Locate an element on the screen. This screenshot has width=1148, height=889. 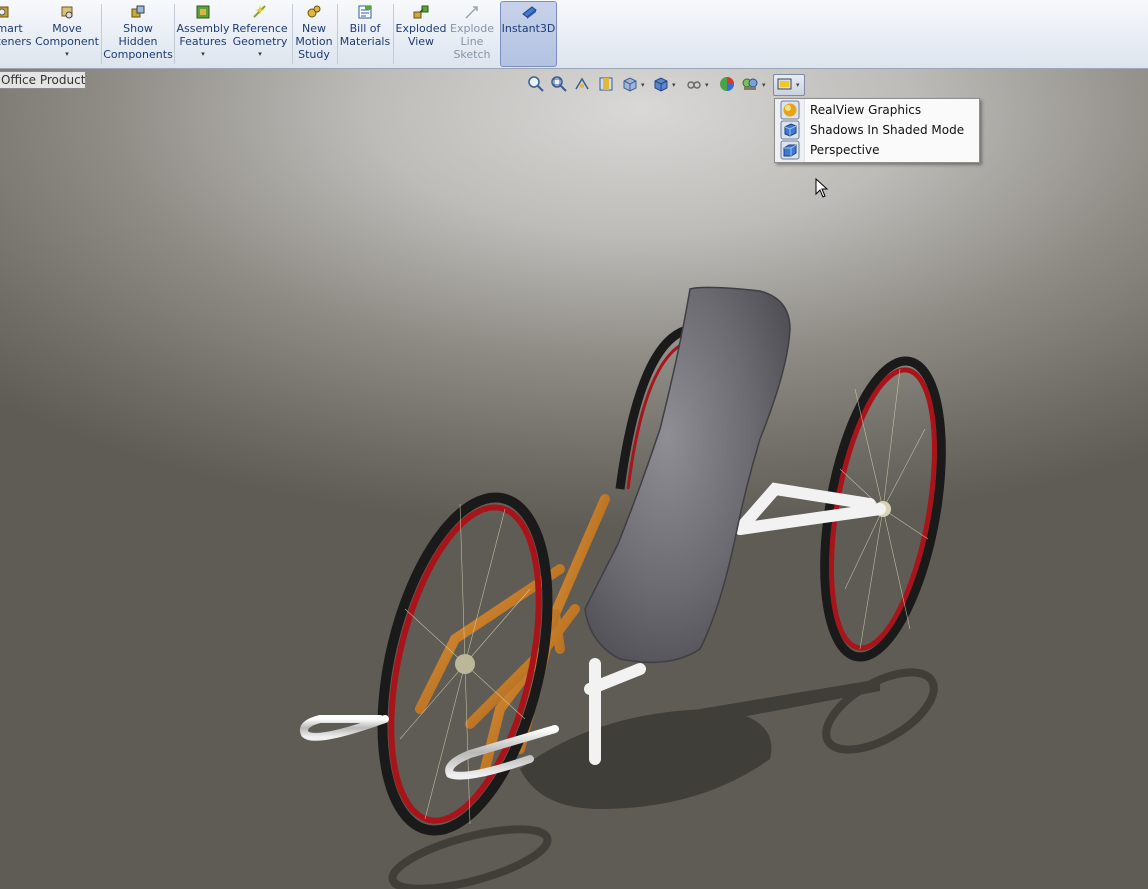
office-products-label: Office Products is located at coordinates (43, 80).